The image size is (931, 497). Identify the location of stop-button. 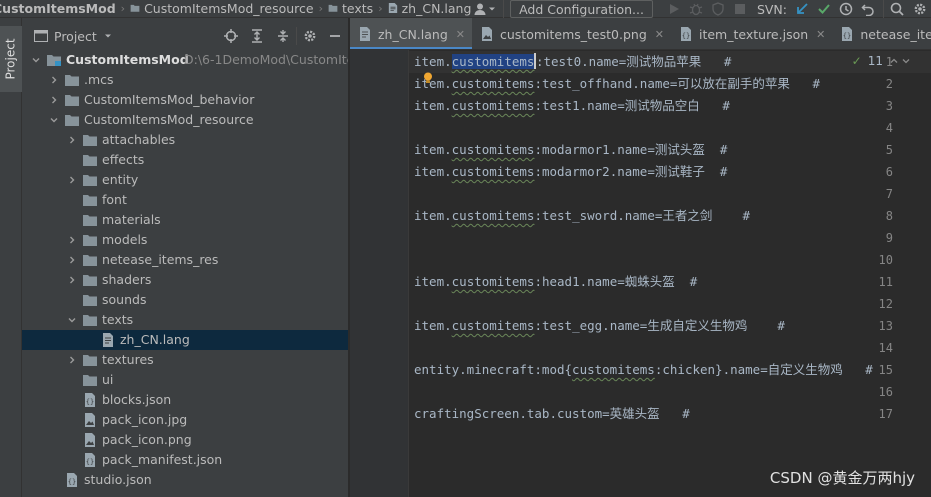
(740, 9).